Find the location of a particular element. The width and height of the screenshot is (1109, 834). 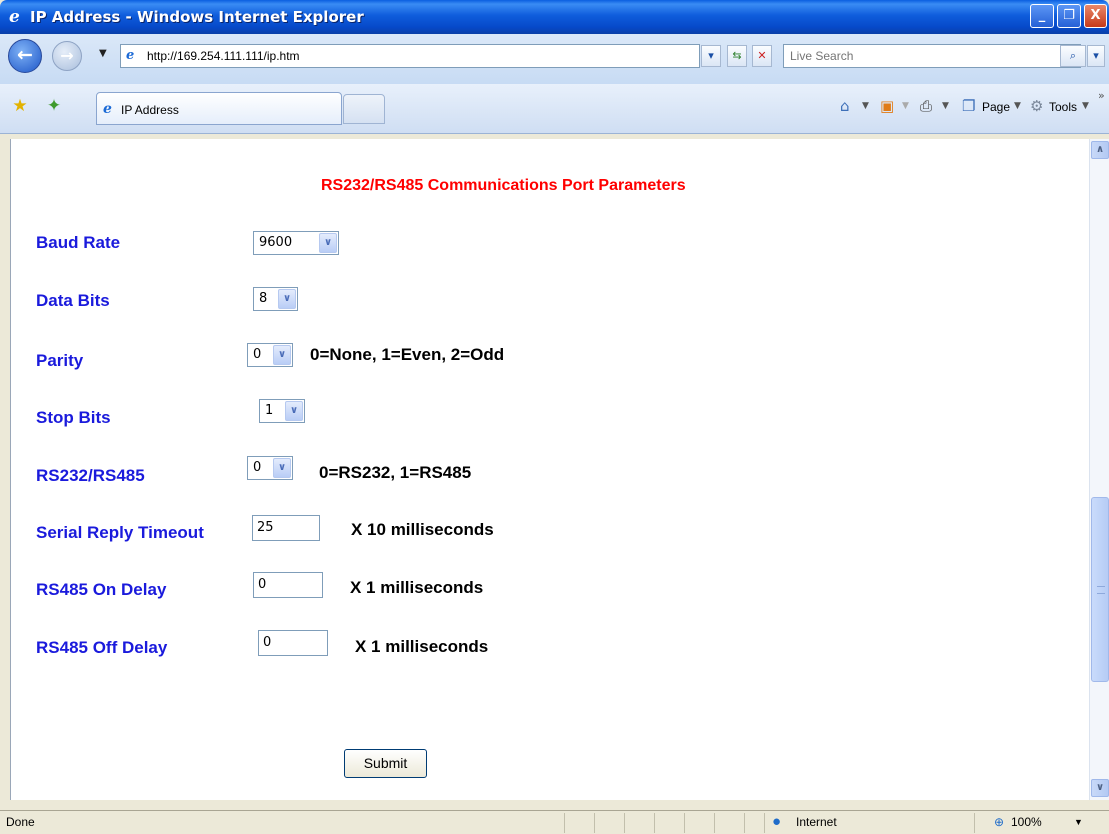

tab-label: IP Address is located at coordinates (150, 110).